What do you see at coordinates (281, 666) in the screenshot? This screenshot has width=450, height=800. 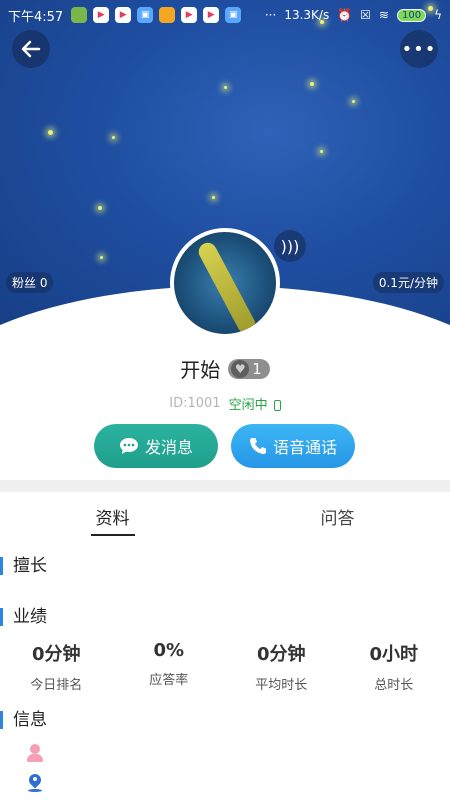 I see `stat-item: 0分钟 平均时长` at bounding box center [281, 666].